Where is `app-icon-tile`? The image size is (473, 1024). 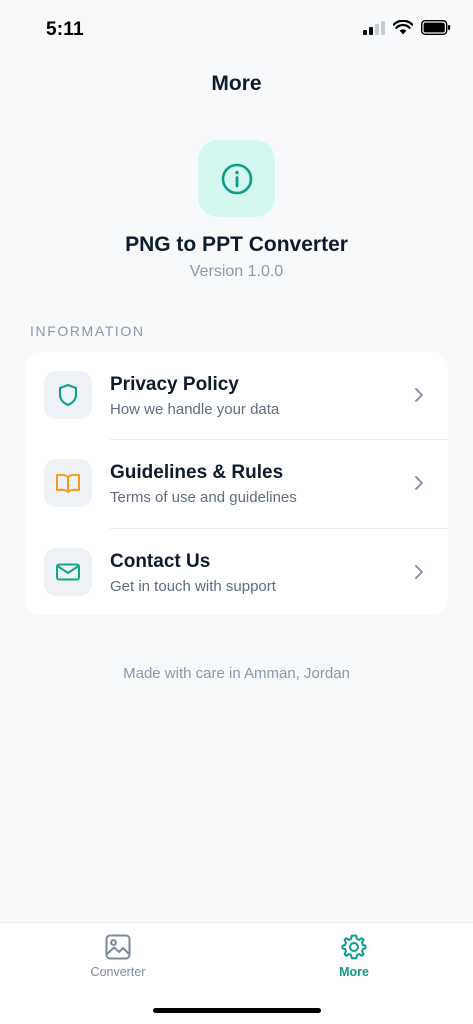
app-icon-tile is located at coordinates (236, 178).